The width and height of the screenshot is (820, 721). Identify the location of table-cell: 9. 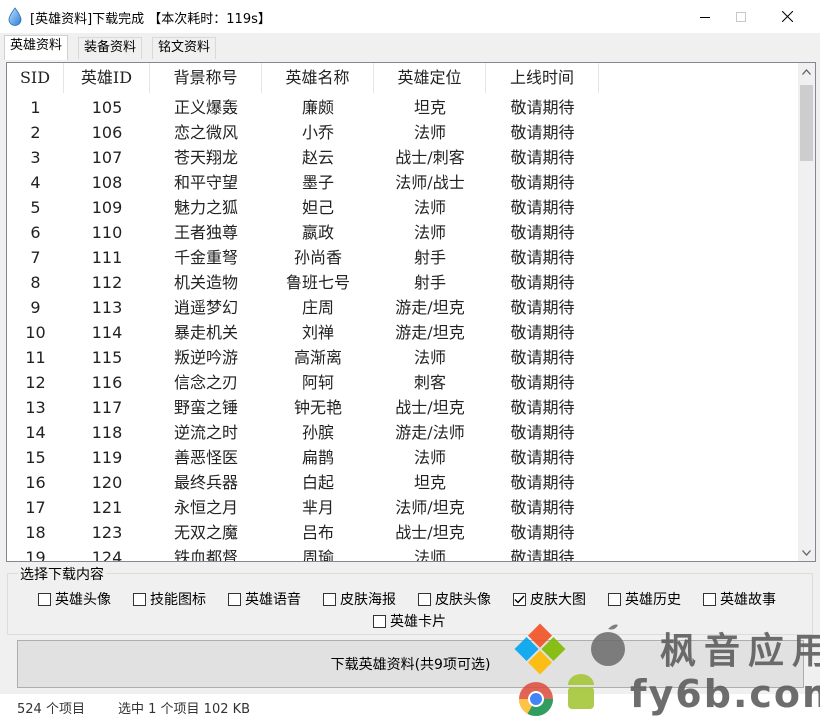
(35, 307).